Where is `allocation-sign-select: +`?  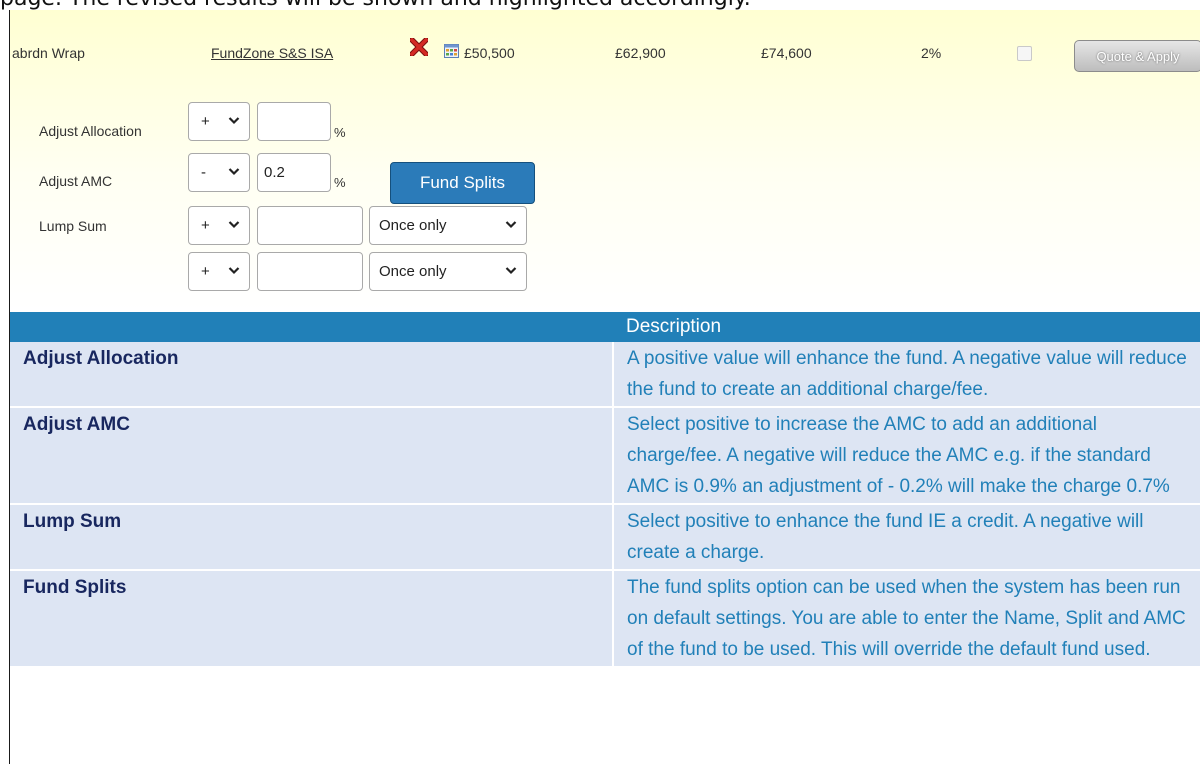 allocation-sign-select: + is located at coordinates (219, 121).